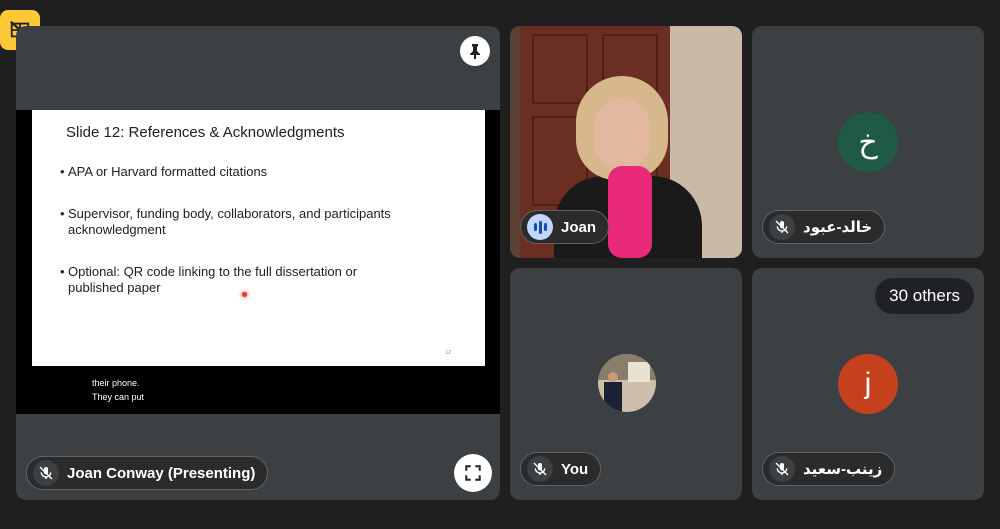 The width and height of the screenshot is (1000, 529). I want to click on participant-tile-others: 30 others j زينب-سعيد, so click(868, 384).